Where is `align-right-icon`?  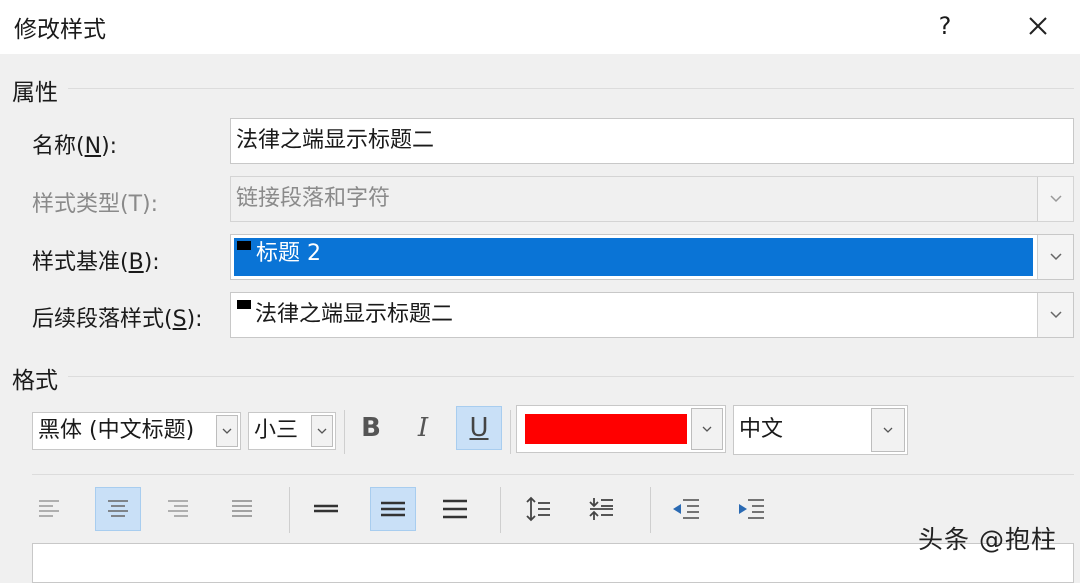
align-right-icon is located at coordinates (178, 508).